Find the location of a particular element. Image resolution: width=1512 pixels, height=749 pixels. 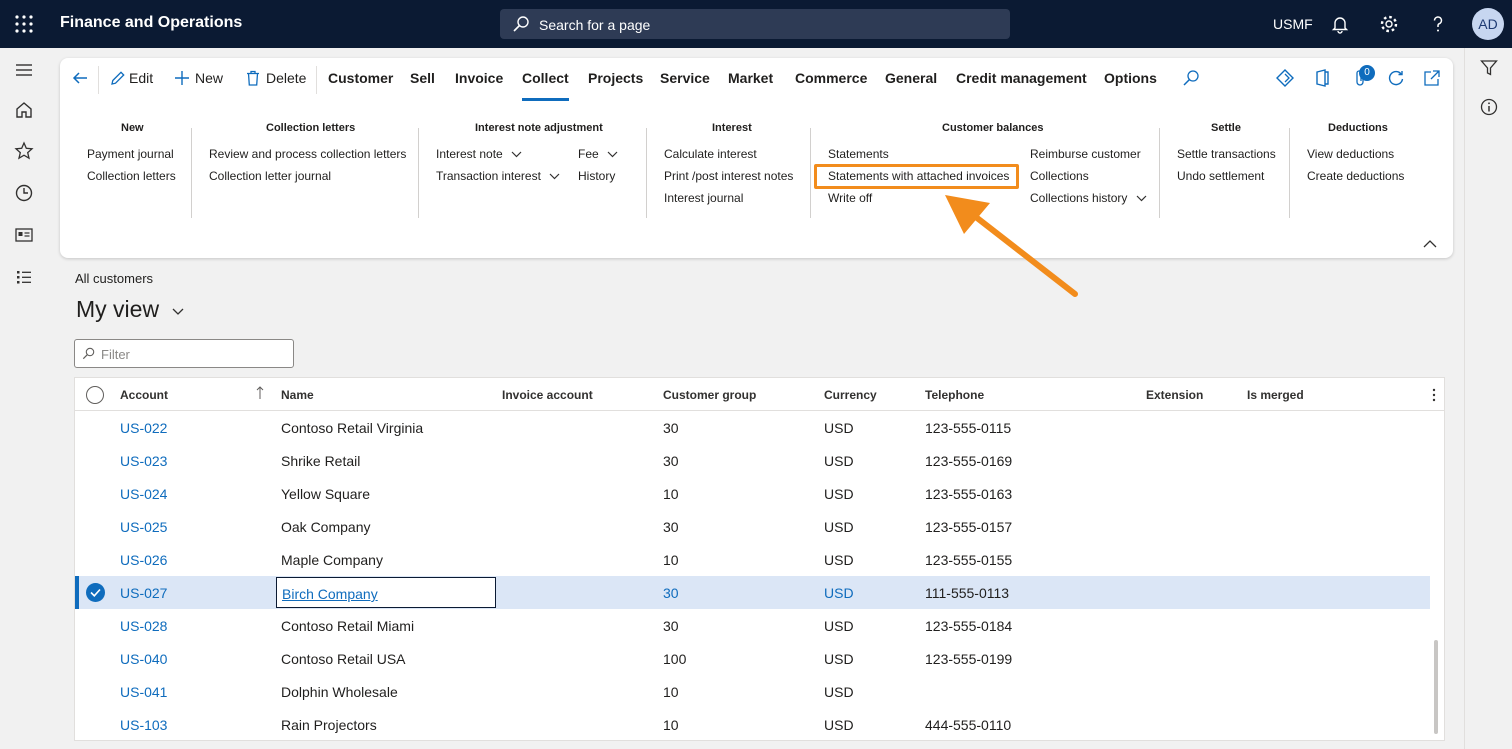

info-icon is located at coordinates (1489, 107).